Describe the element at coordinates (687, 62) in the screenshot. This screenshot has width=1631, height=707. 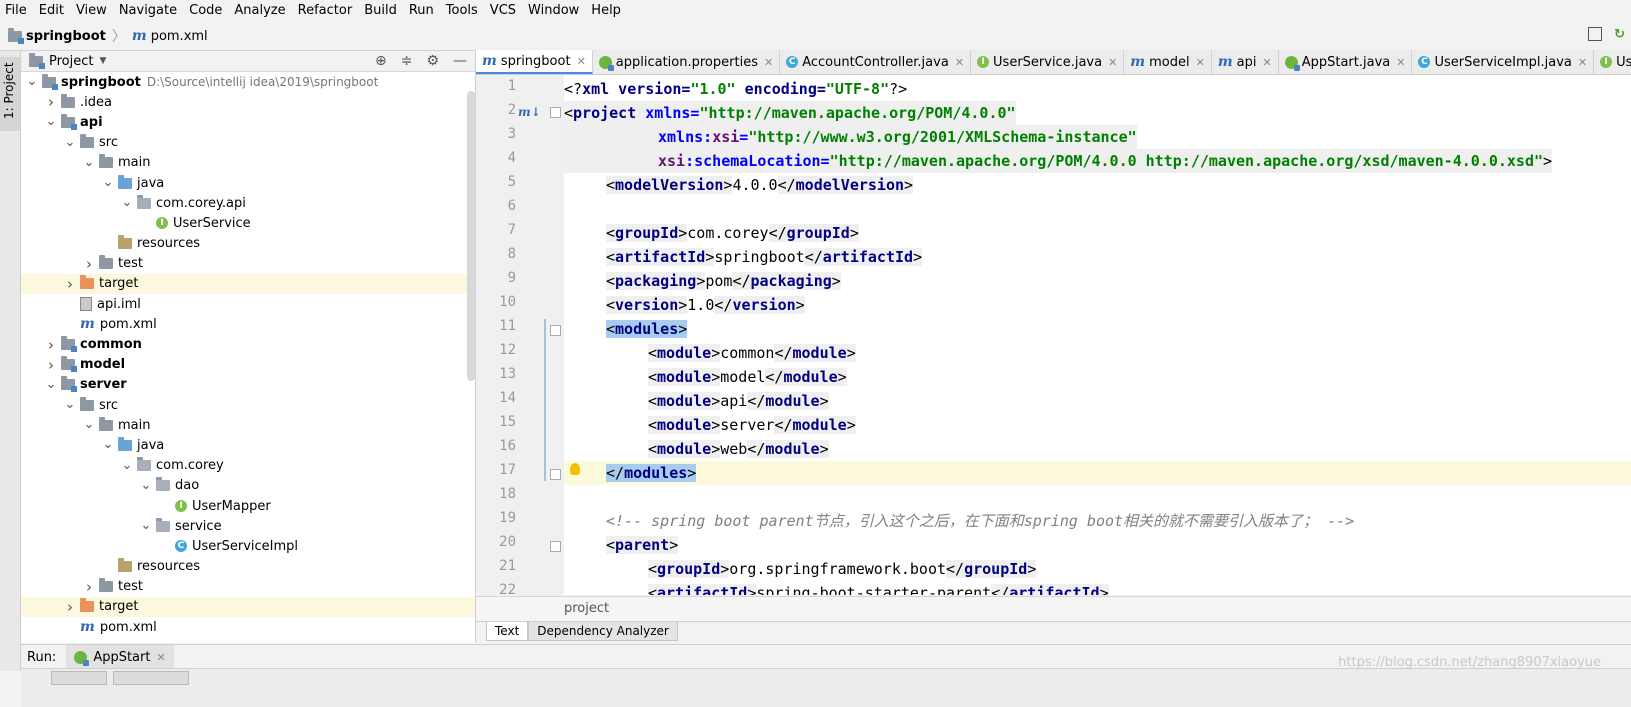
I see `editor-tab: application.properties ✕` at that location.